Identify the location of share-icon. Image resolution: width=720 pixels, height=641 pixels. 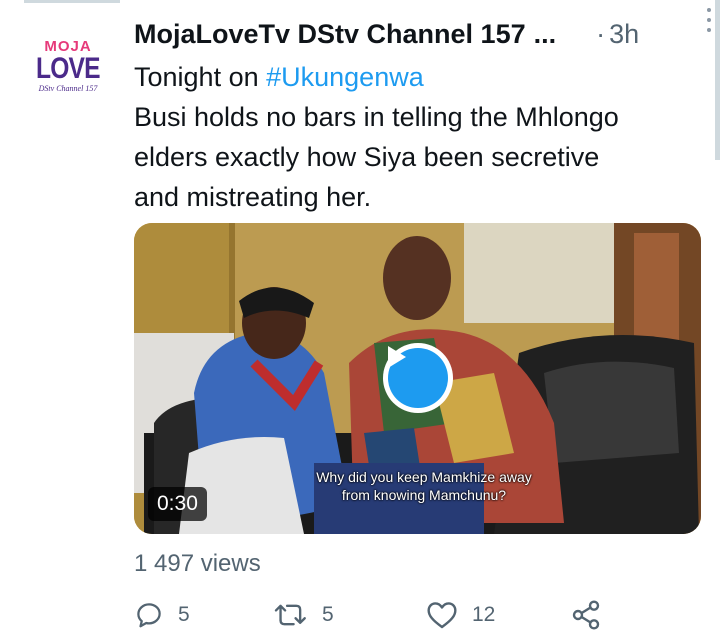
(586, 615).